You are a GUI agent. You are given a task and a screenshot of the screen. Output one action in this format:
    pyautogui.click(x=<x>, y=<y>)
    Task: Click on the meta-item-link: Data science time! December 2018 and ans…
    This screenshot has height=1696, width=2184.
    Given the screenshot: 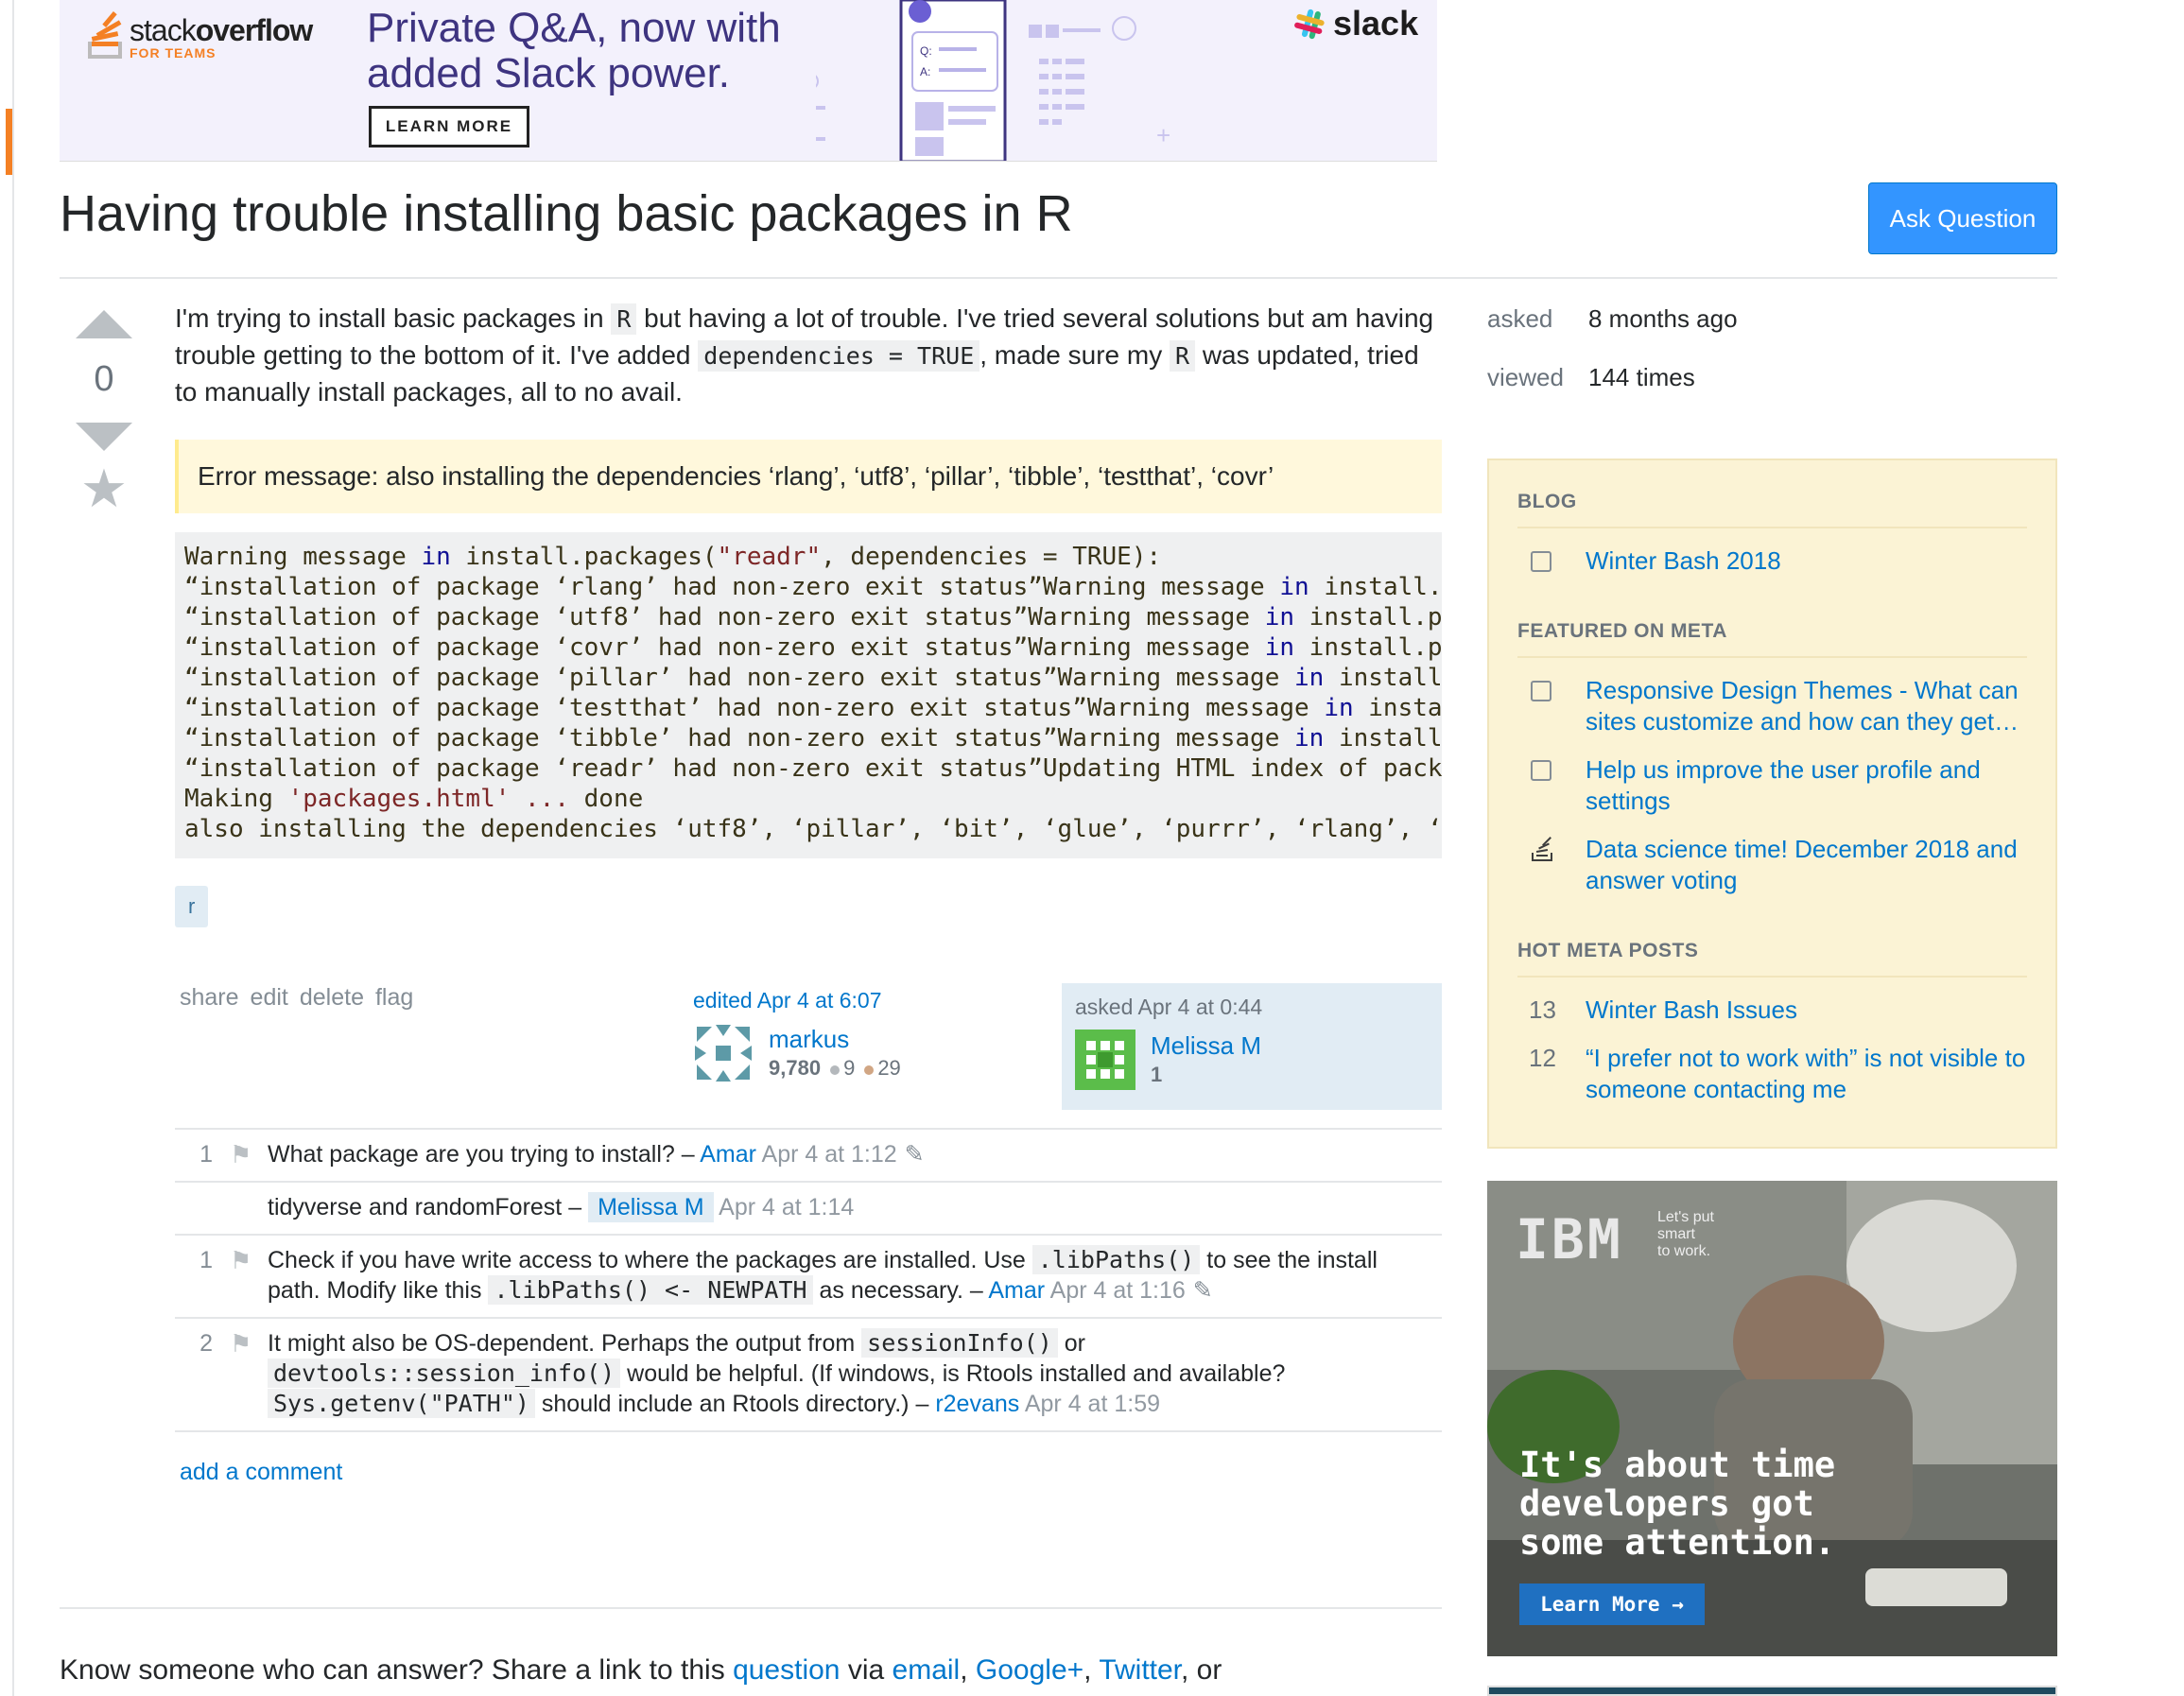 What is the action you would take?
    pyautogui.click(x=1806, y=865)
    